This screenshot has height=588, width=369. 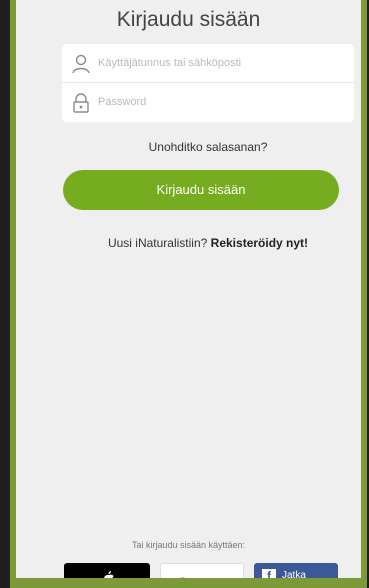 I want to click on facebook-signin-button: f Jatka, so click(x=296, y=570).